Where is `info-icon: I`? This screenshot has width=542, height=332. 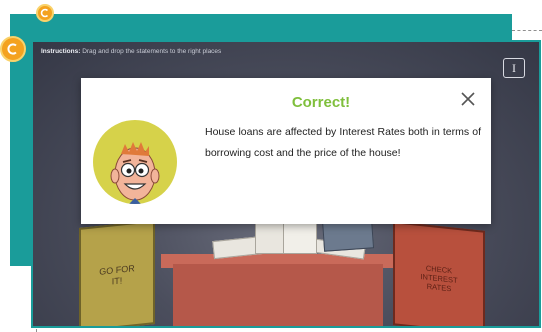 info-icon: I is located at coordinates (514, 67).